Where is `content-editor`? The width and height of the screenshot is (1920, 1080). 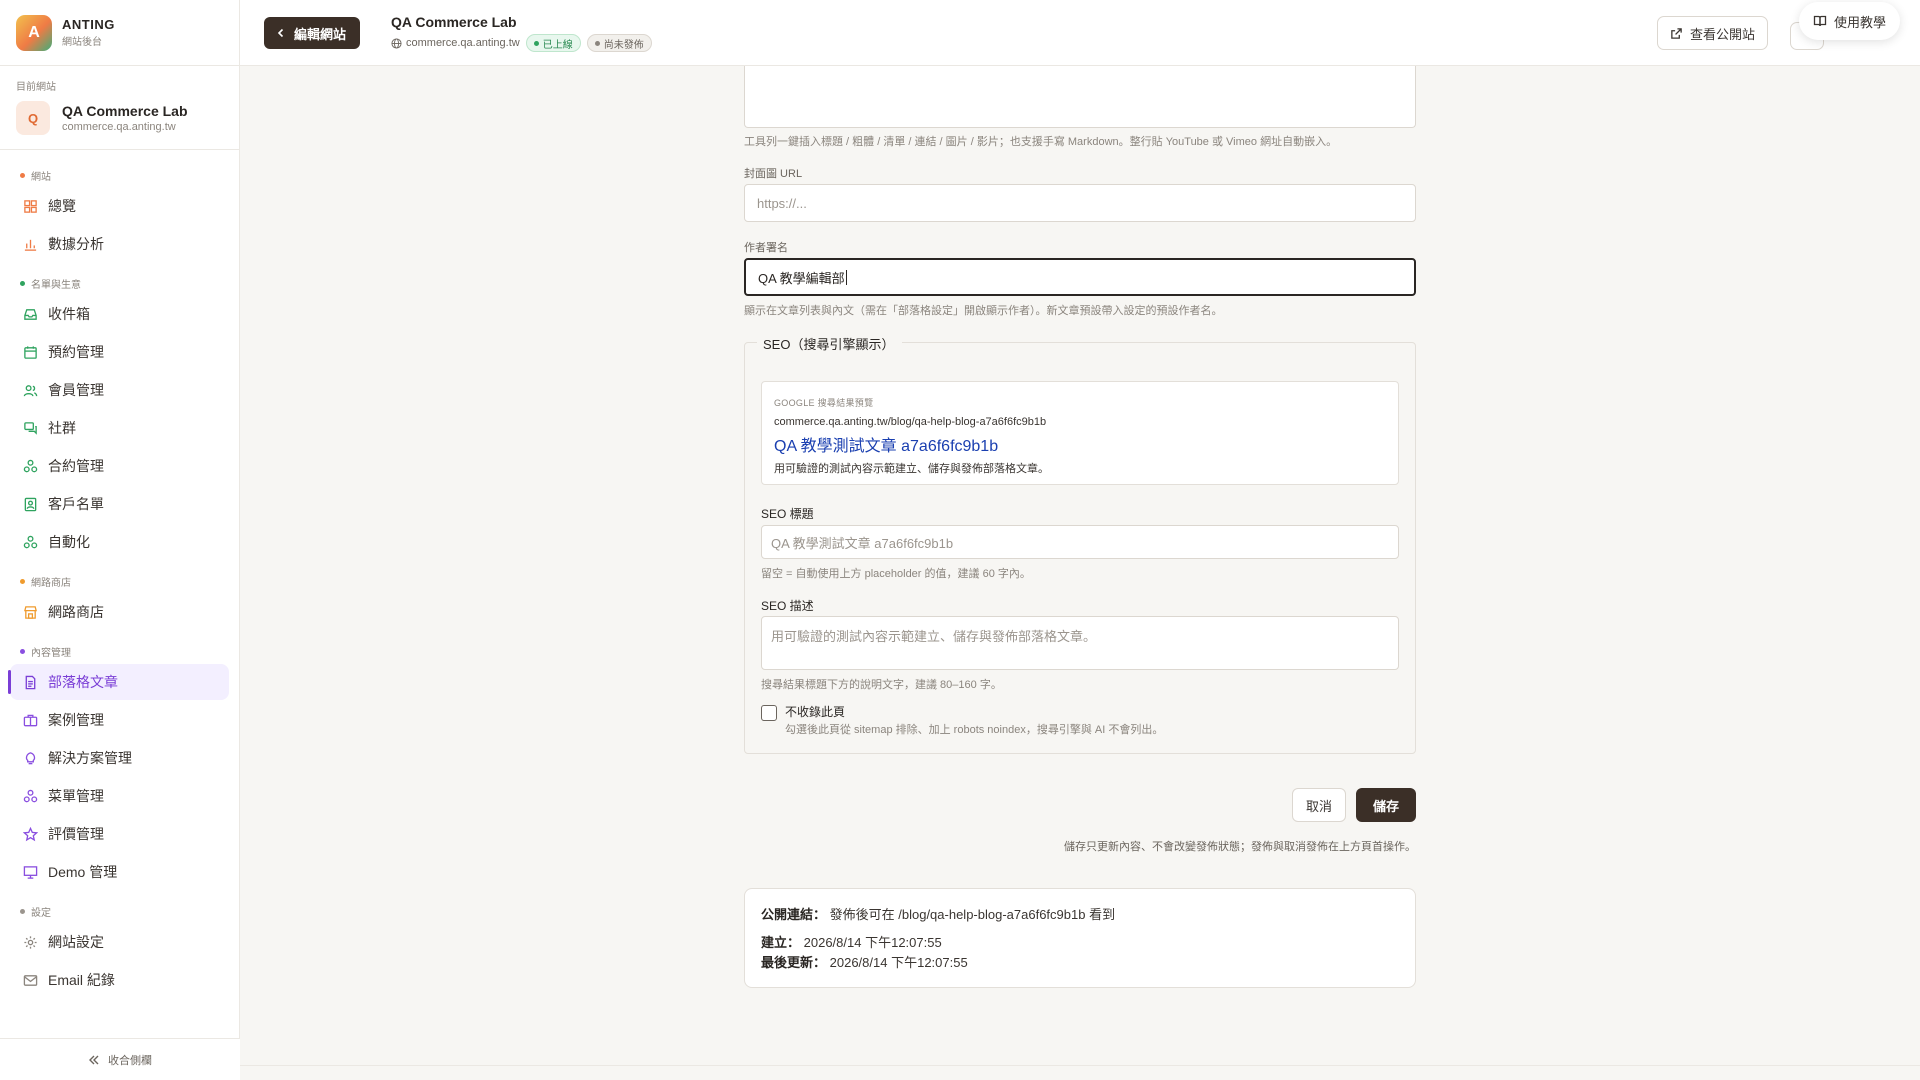
content-editor is located at coordinates (1080, 97).